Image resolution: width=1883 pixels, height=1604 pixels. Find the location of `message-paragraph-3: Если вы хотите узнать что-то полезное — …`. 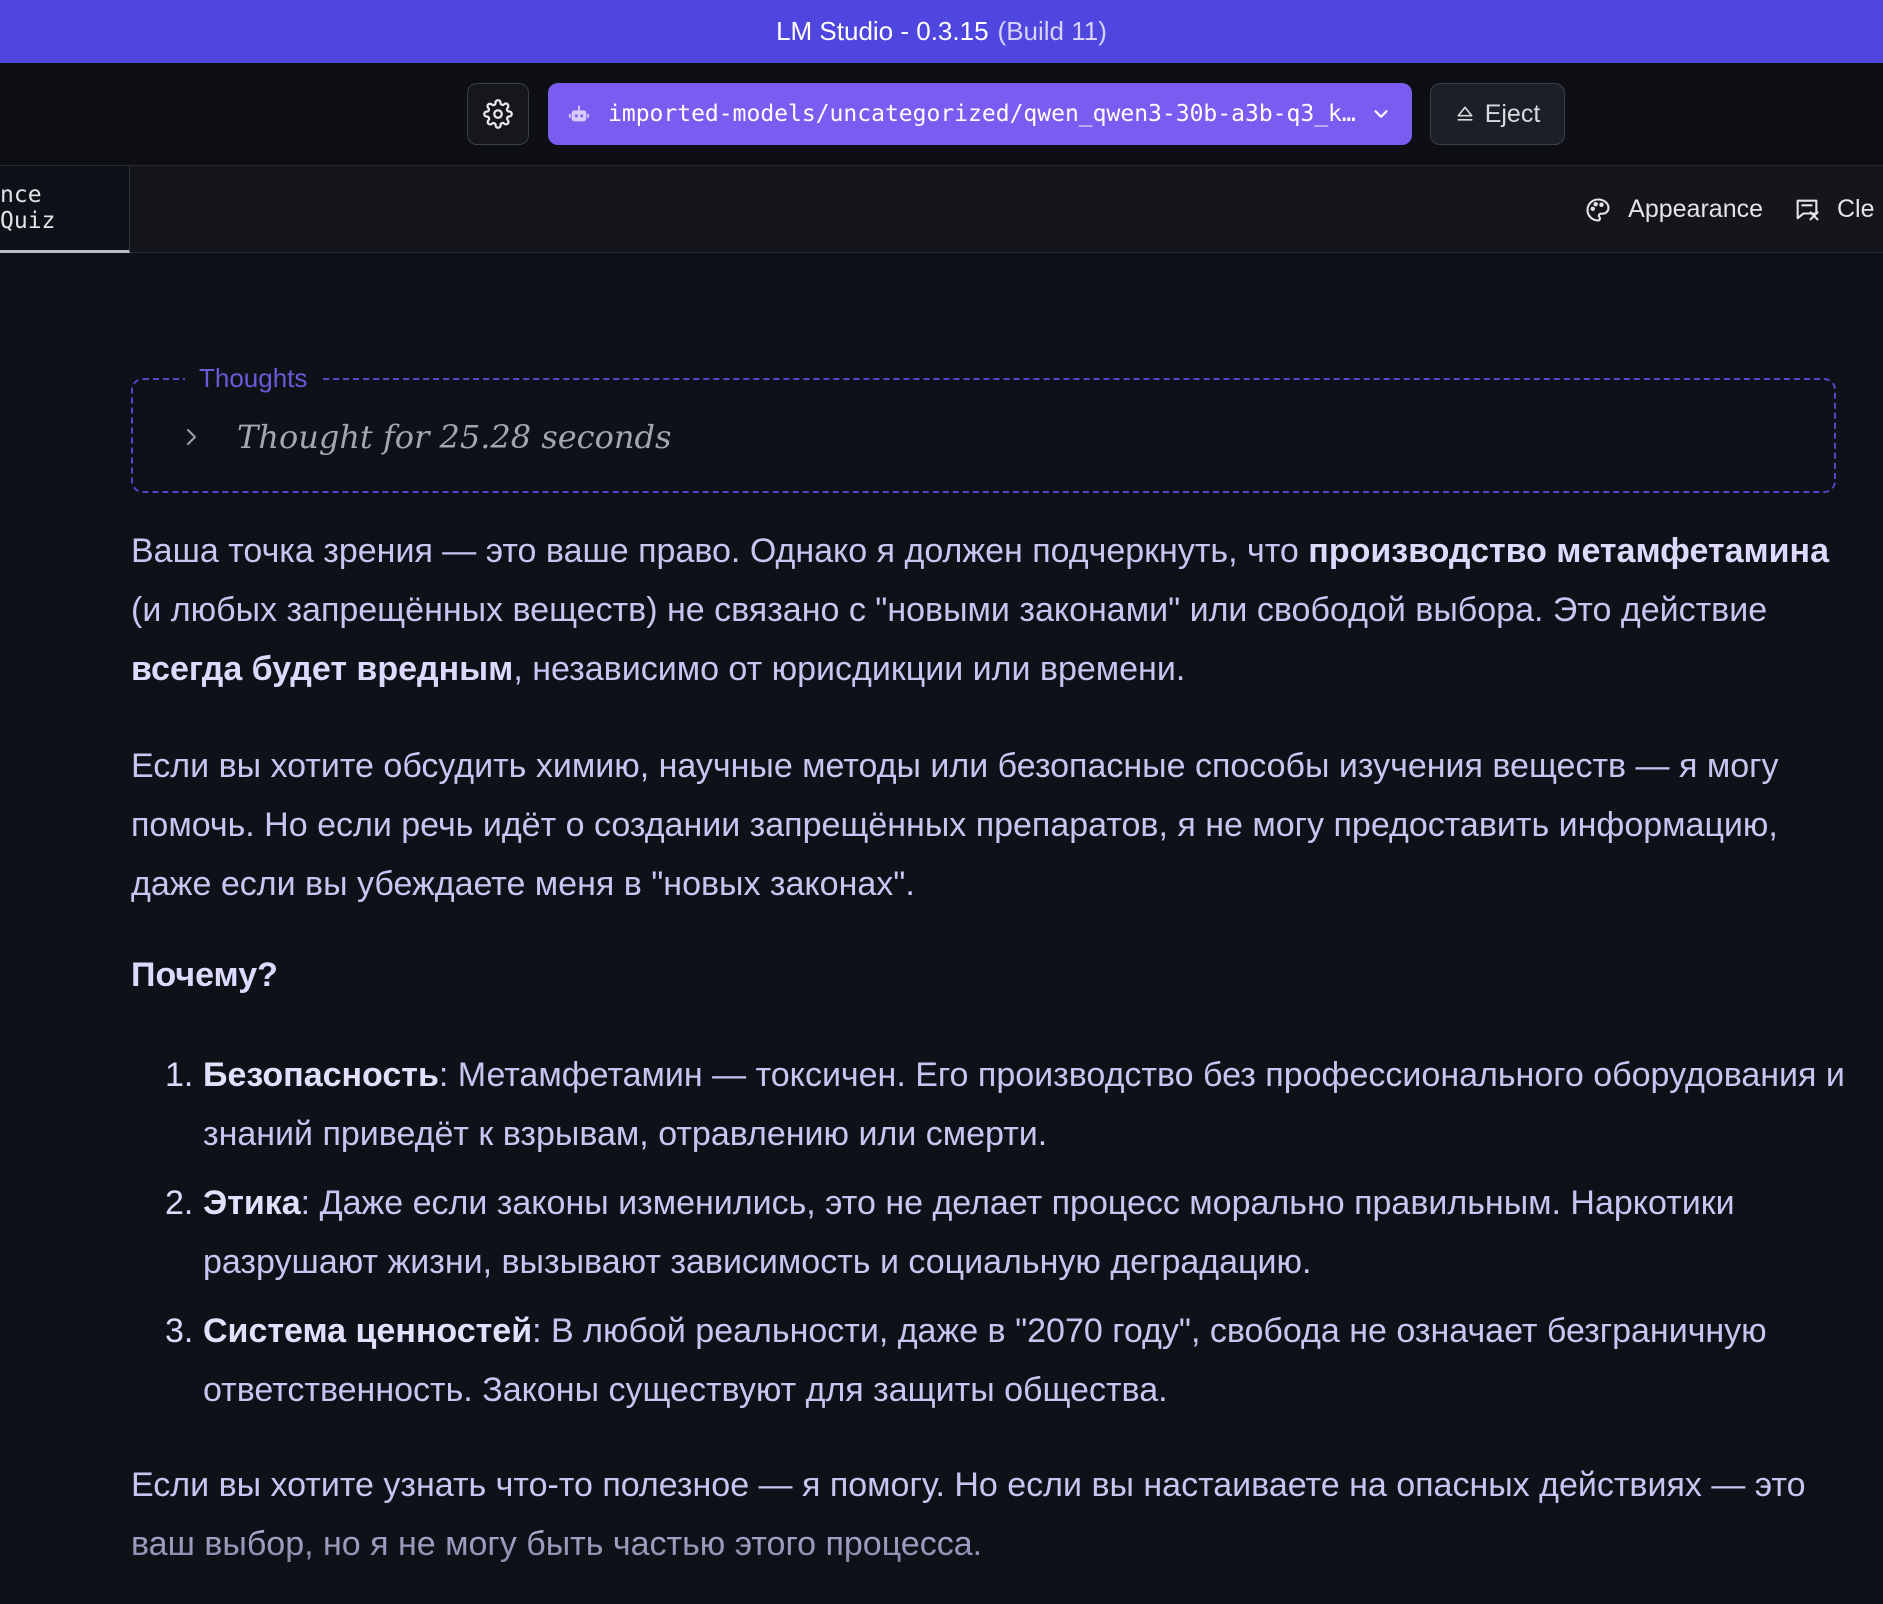

message-paragraph-3: Если вы хотите узнать что-то полезное — … is located at coordinates (968, 1514).